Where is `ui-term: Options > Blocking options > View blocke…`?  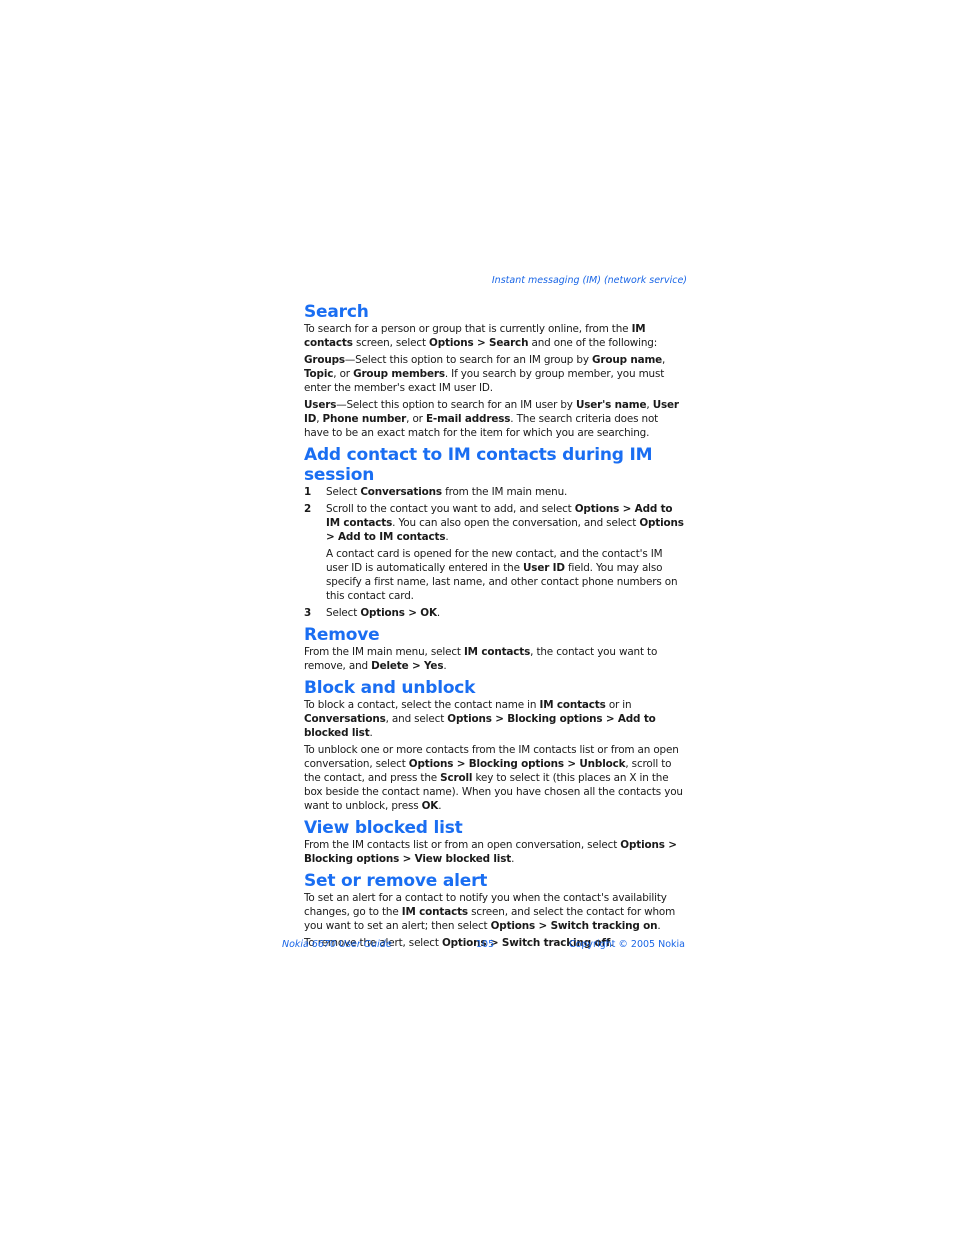 ui-term: Options > Blocking options > View blocke… is located at coordinates (490, 852).